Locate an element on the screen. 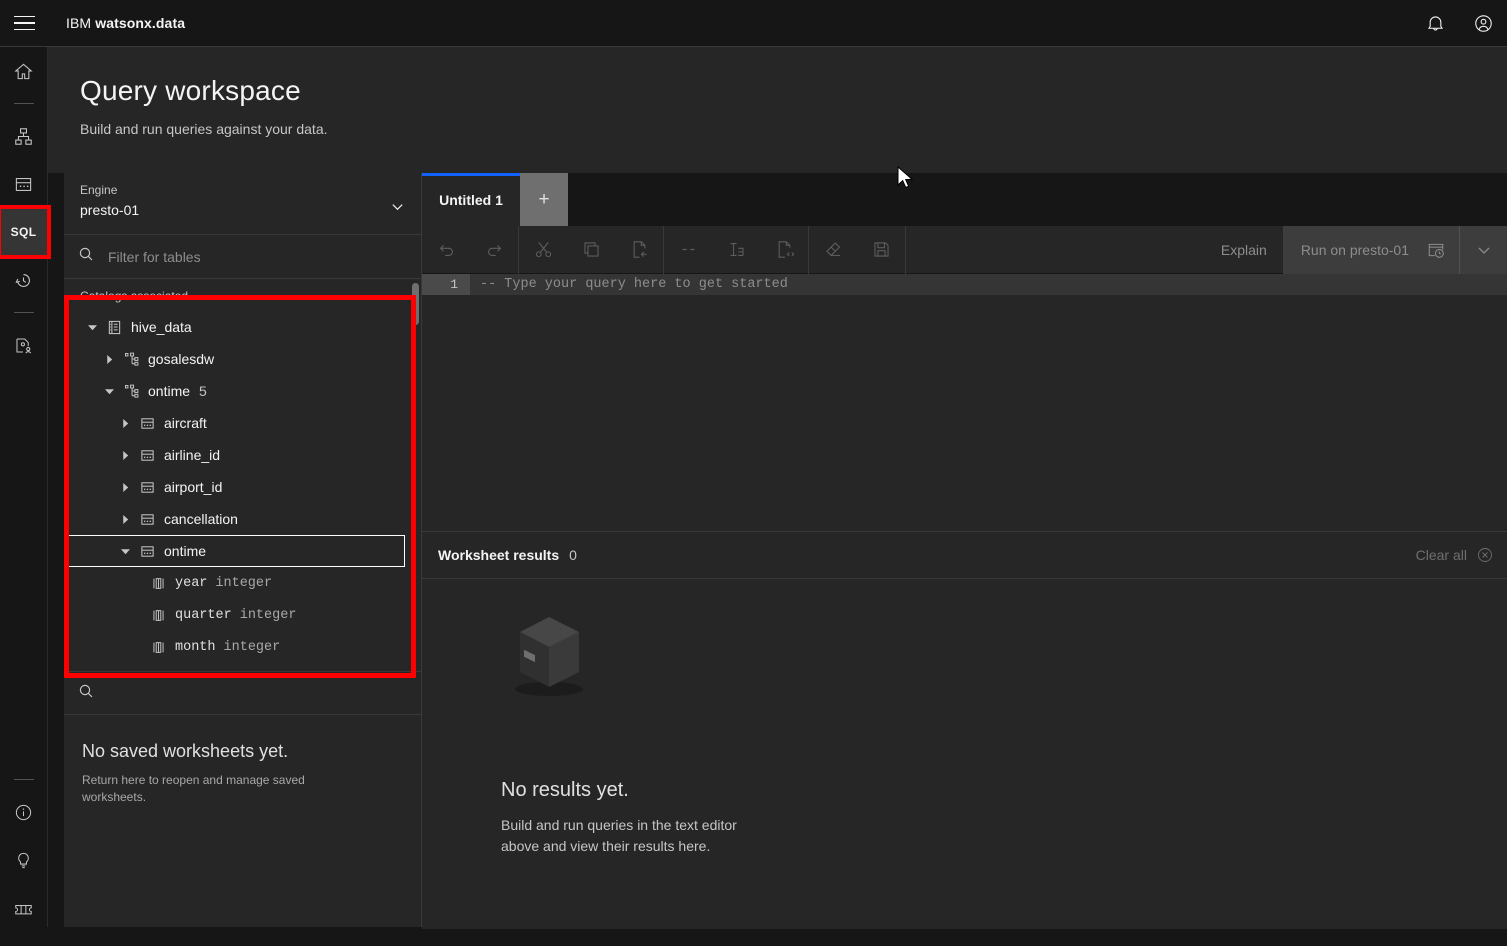  brand-prefix: IBM is located at coordinates (79, 23).